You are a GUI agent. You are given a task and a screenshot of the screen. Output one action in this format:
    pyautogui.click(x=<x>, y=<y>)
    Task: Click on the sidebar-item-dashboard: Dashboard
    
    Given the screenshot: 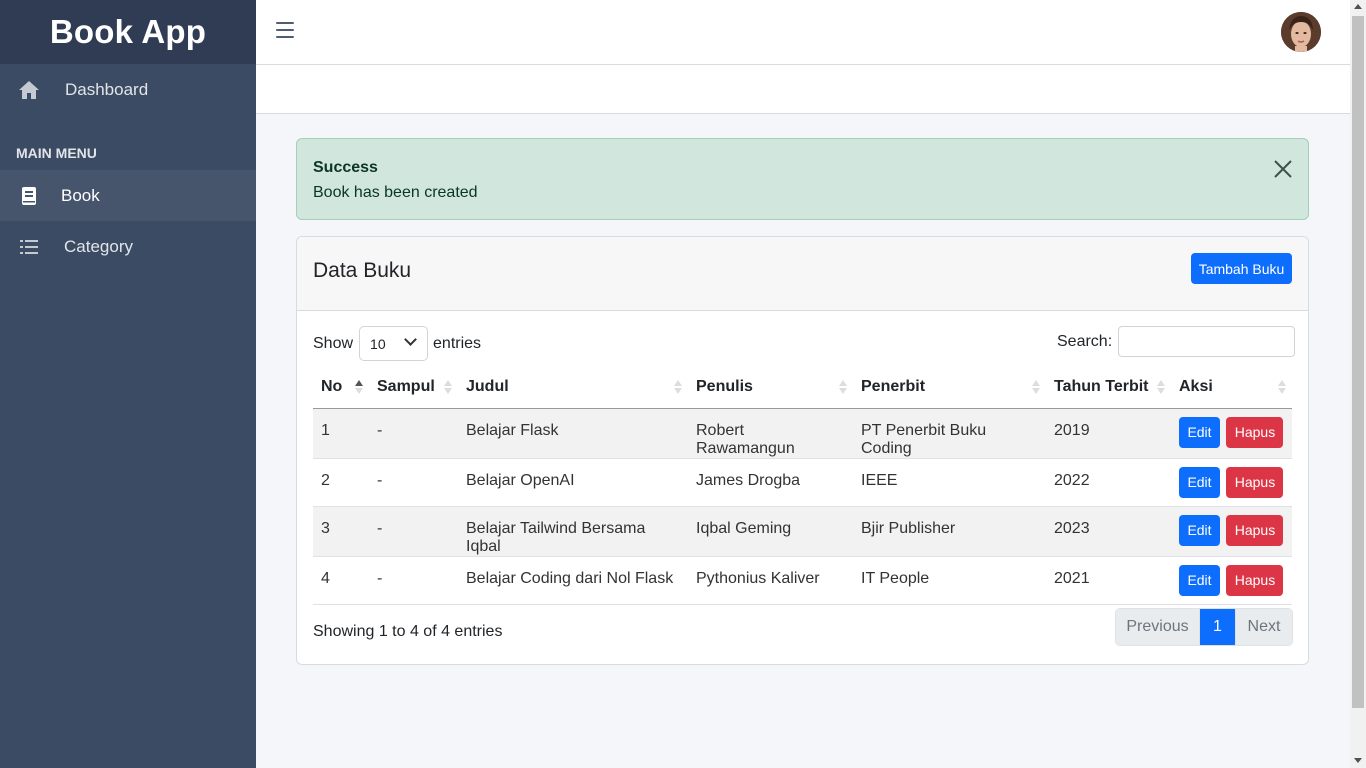 What is the action you would take?
    pyautogui.click(x=128, y=90)
    